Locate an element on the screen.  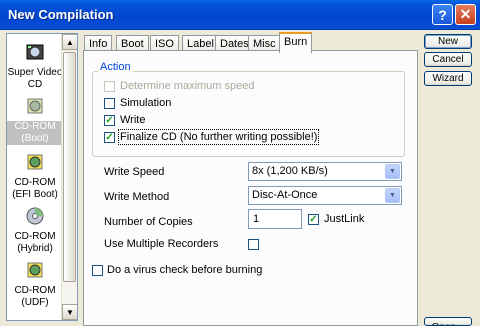
list-item-label: CD-ROM (Boot) is located at coordinates (35, 133).